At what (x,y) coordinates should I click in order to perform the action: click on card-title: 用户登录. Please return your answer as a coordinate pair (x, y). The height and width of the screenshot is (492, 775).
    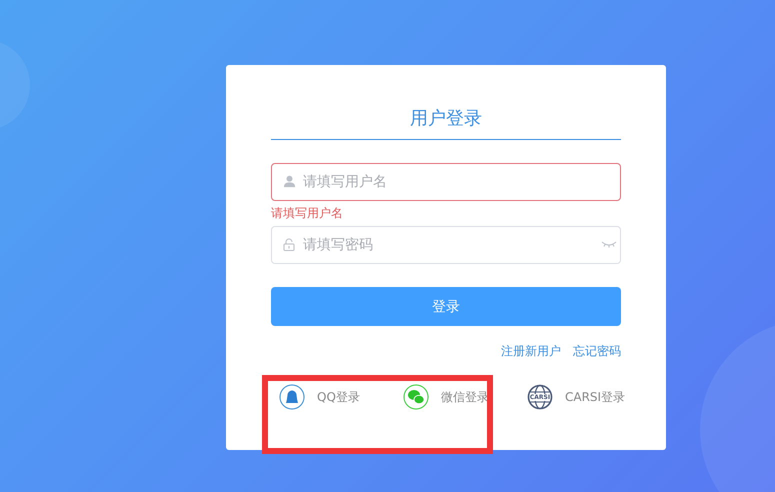
    Looking at the image, I should click on (446, 119).